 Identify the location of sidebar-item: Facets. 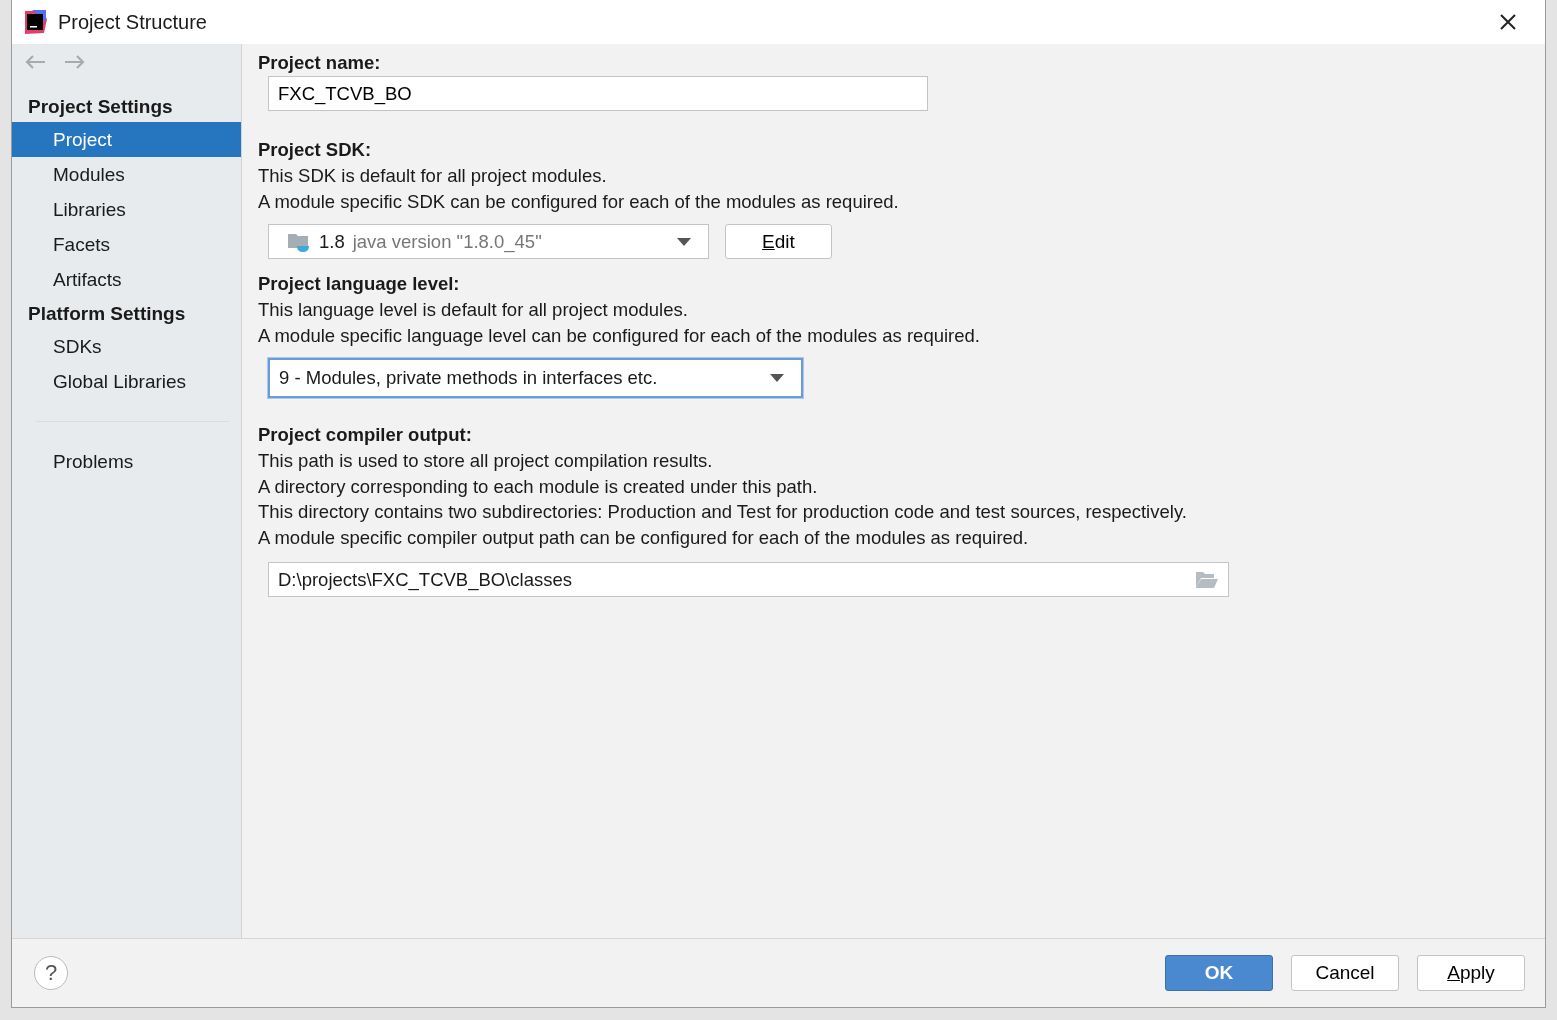
(126, 244).